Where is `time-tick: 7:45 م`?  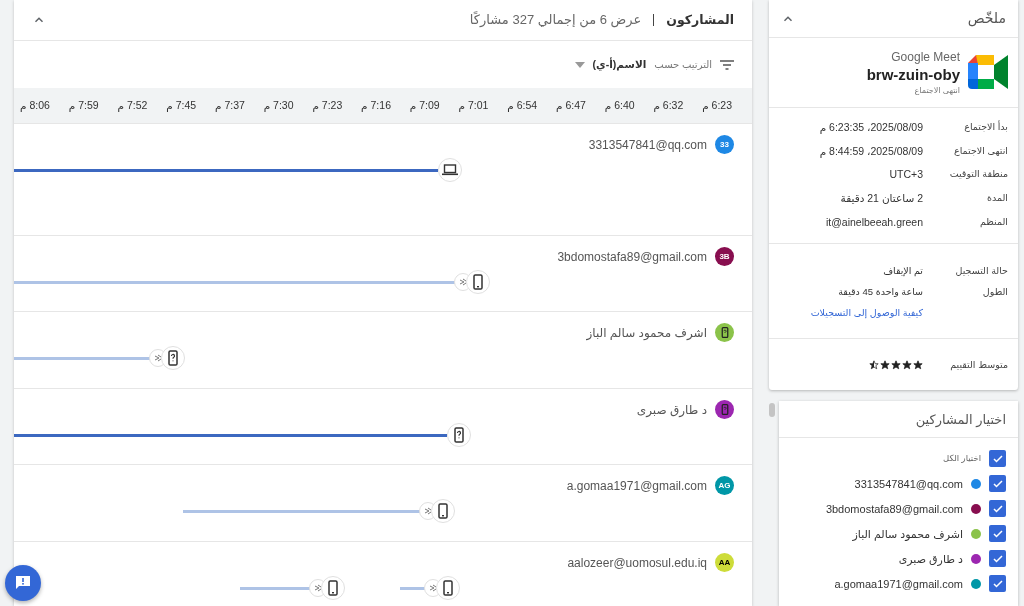 time-tick: 7:45 م is located at coordinates (181, 105).